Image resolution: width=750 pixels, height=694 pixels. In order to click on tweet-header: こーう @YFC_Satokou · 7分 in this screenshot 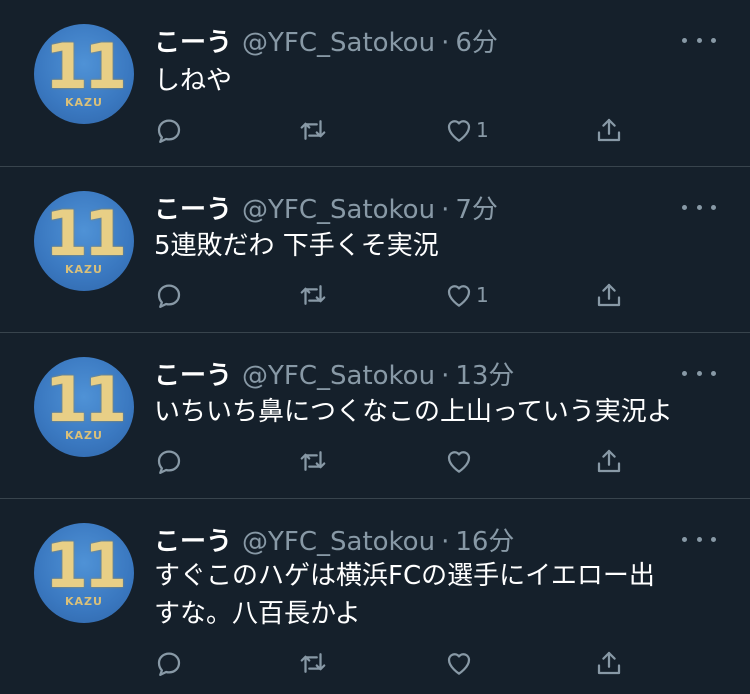, I will do `click(326, 207)`.